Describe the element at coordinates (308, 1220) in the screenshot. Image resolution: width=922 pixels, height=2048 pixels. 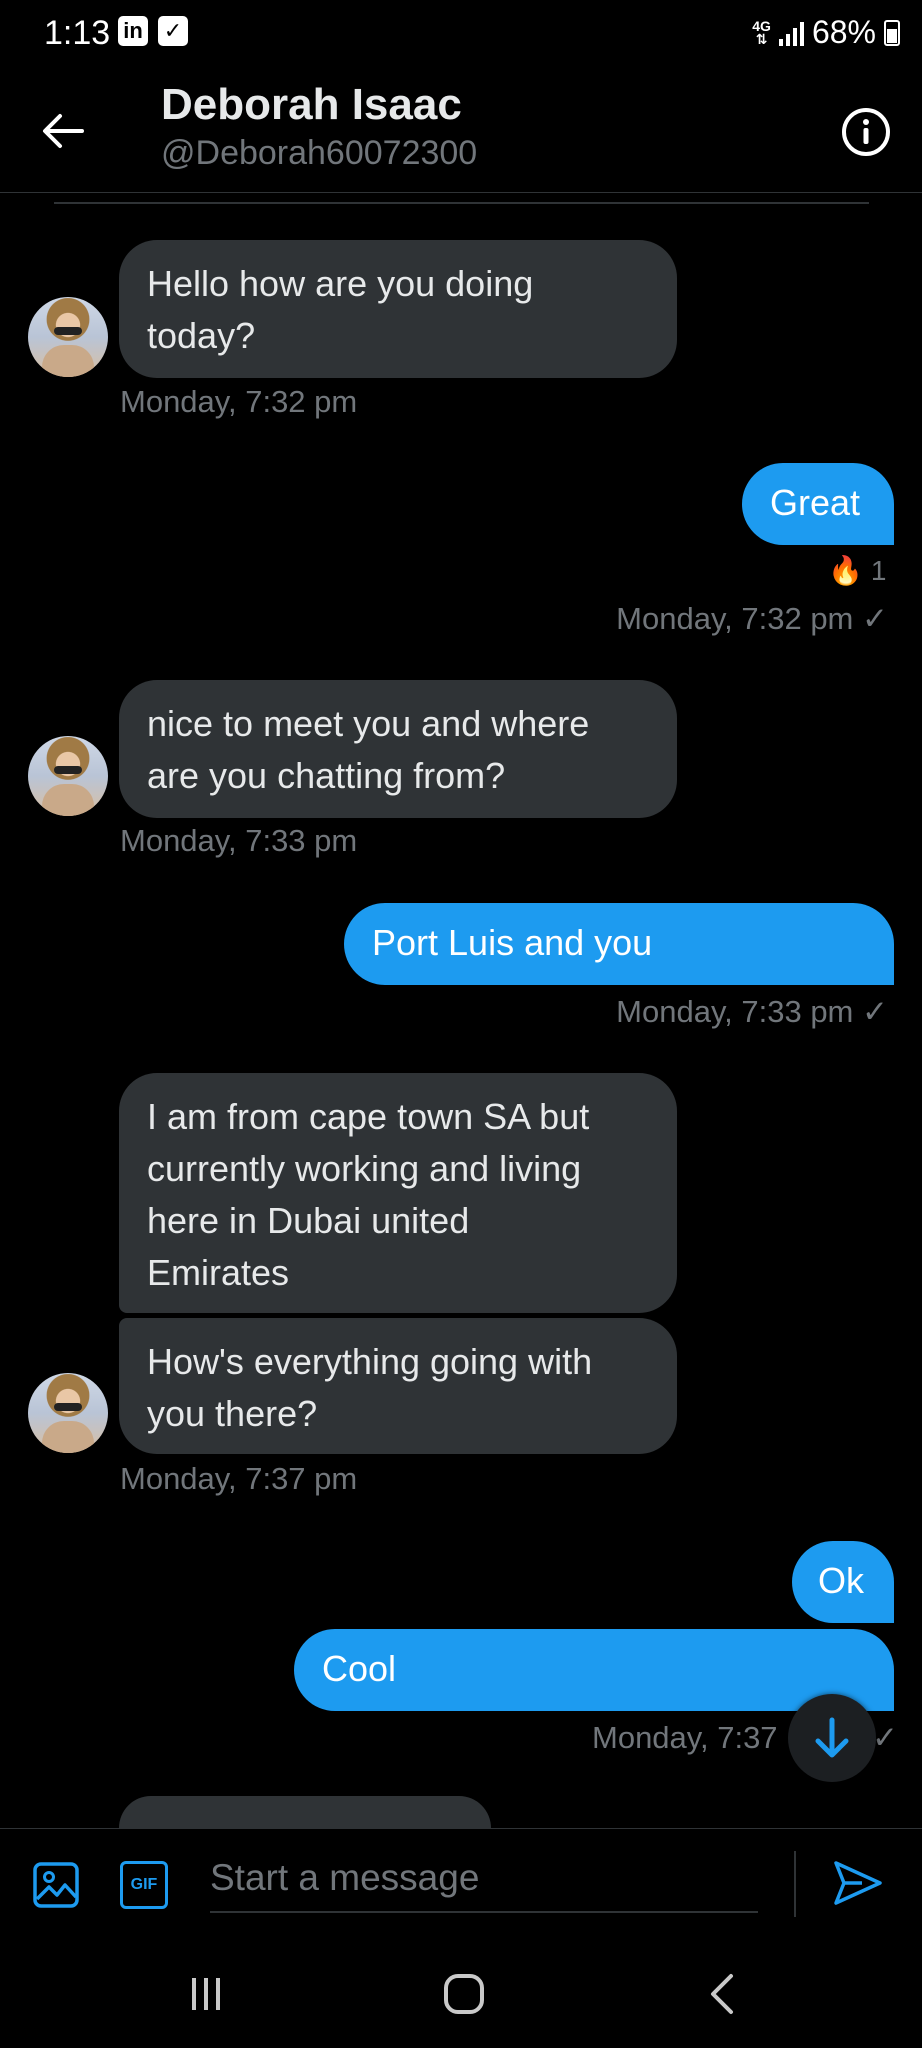
I see `message-line: here in Dubai united` at that location.